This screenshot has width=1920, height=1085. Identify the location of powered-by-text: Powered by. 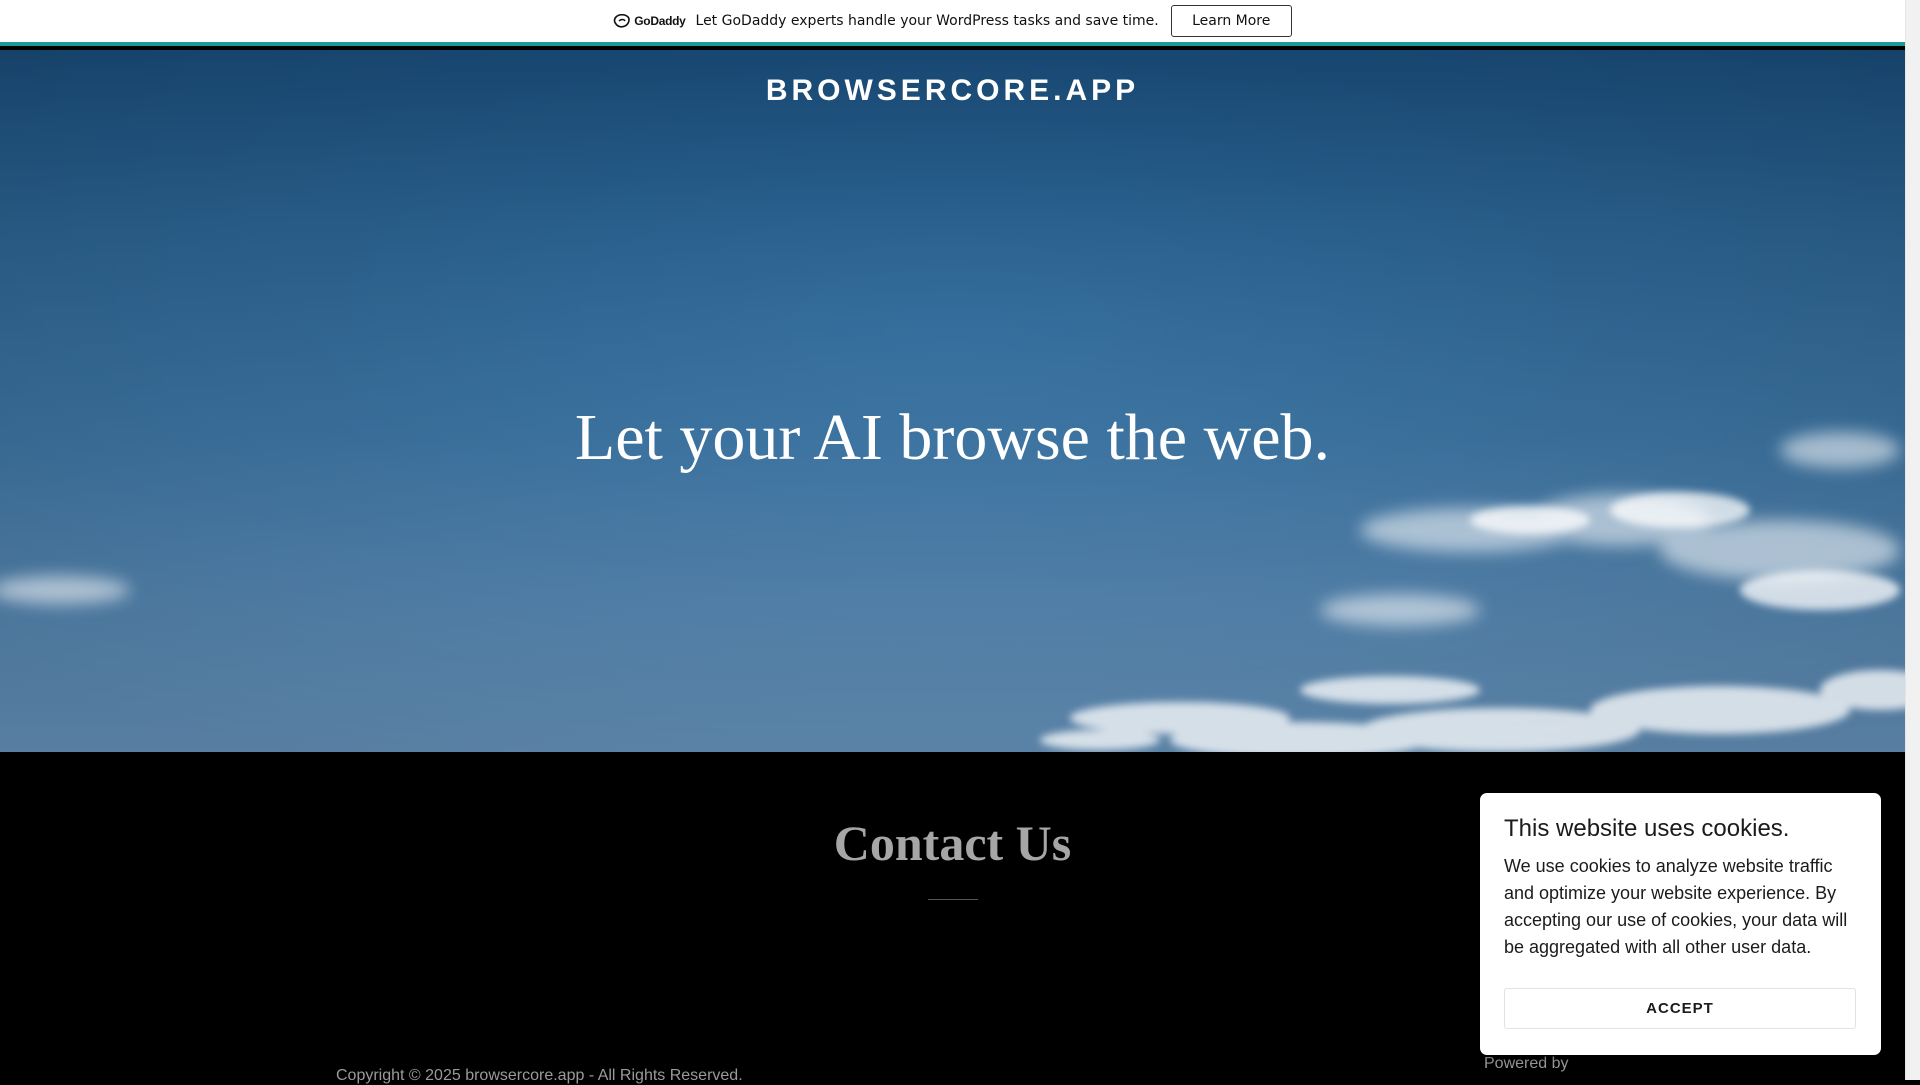
(1526, 1063).